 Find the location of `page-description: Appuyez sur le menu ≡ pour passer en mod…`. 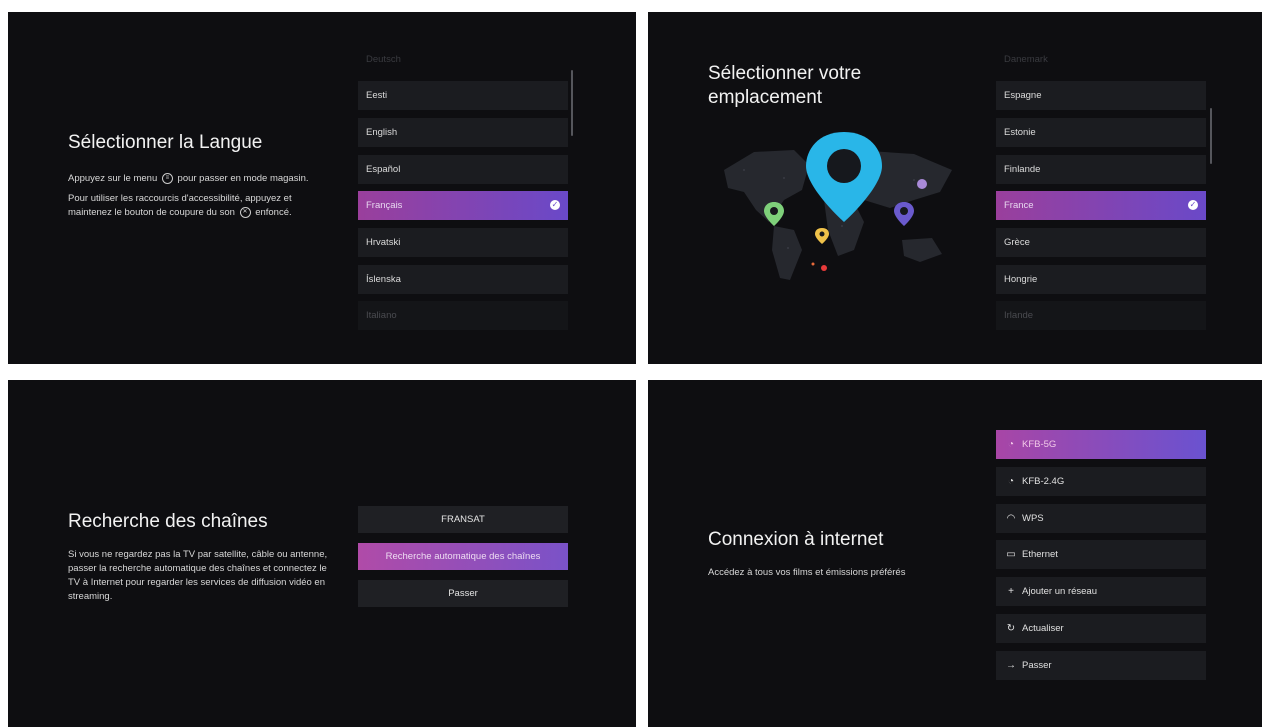

page-description: Appuyez sur le menu ≡ pour passer en mod… is located at coordinates (195, 199).